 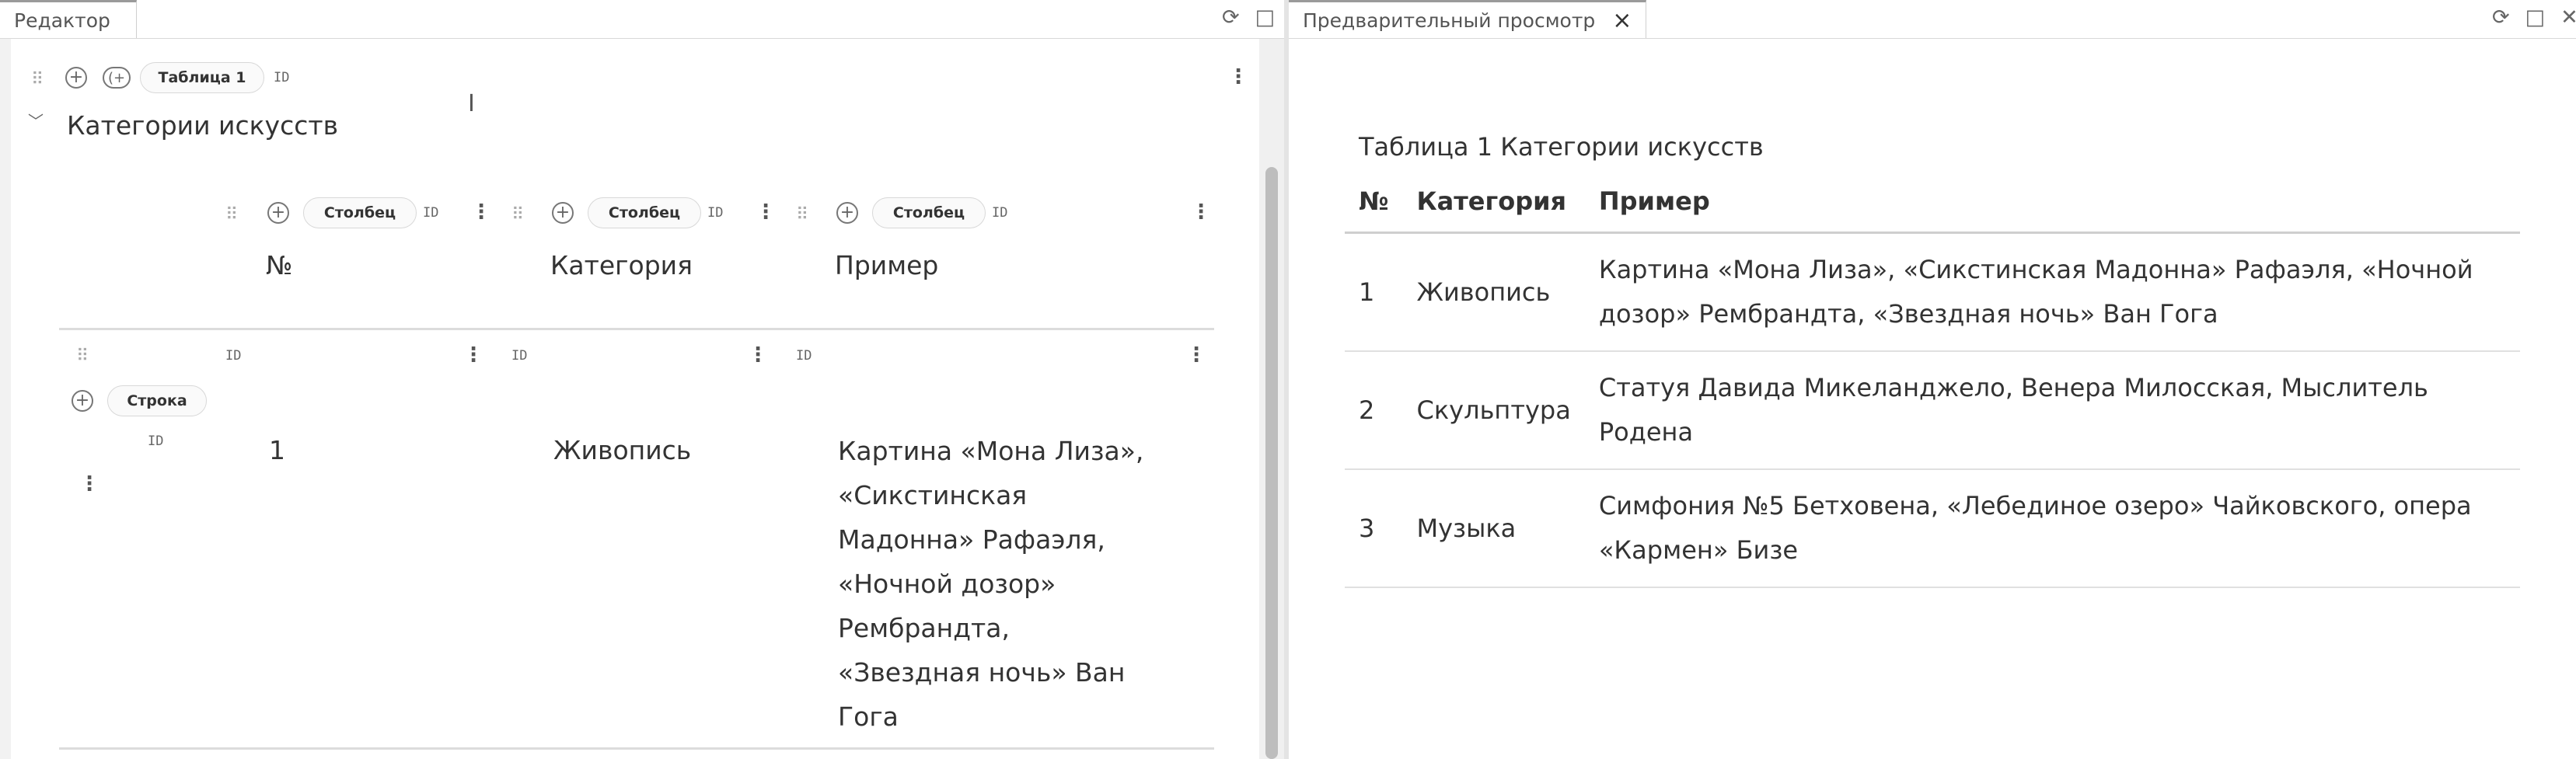 I want to click on preview-tabbar: Предварительный просмотр × ⟳ □ ✕, so click(x=1933, y=19).